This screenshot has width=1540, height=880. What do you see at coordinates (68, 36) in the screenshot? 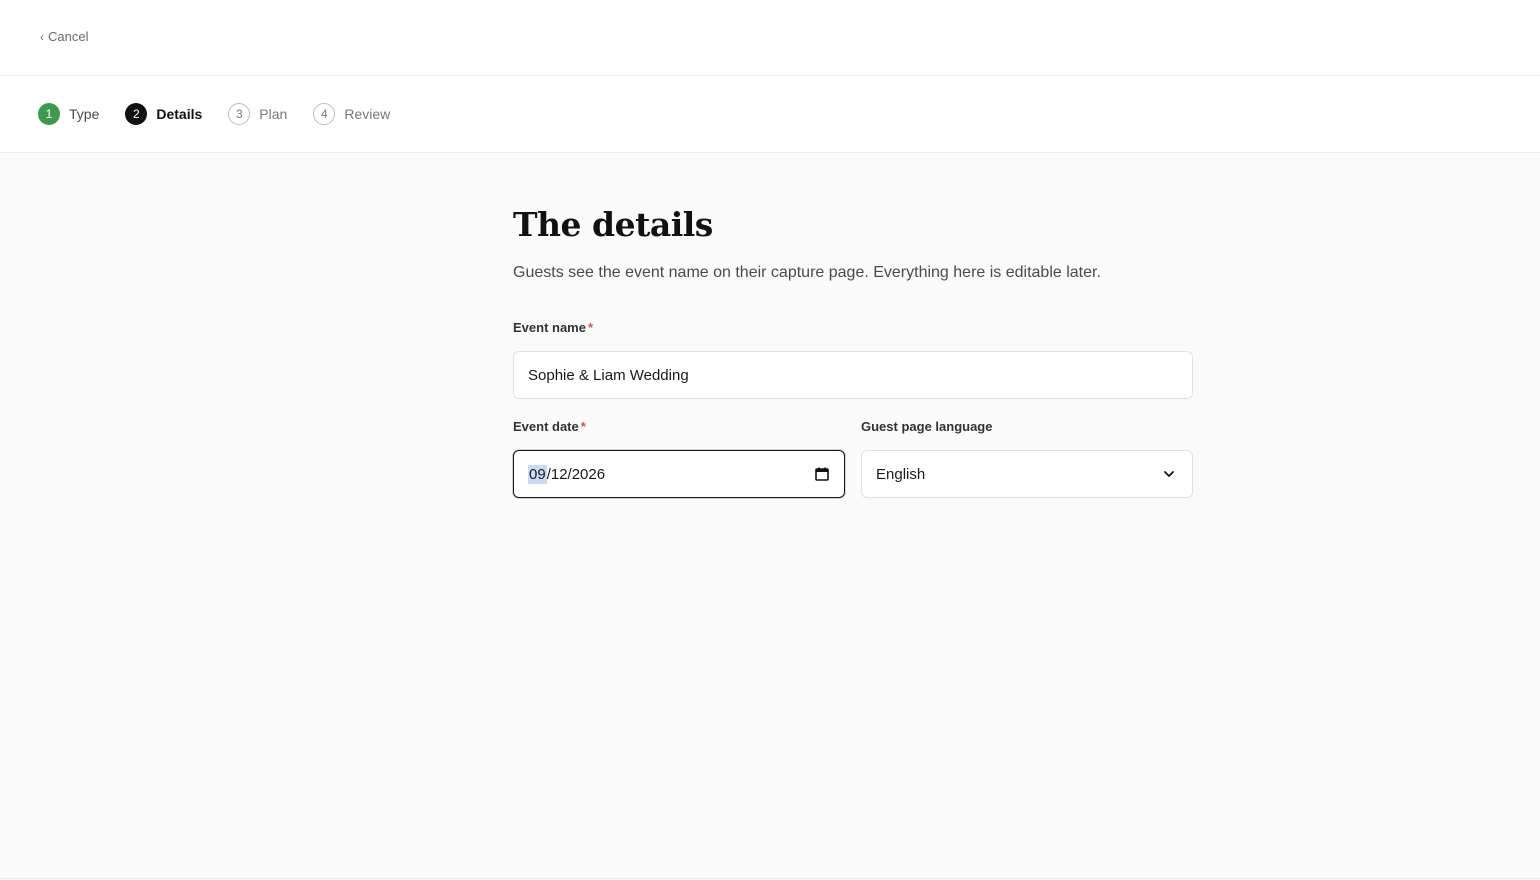
I see `cancel-label: Cancel` at bounding box center [68, 36].